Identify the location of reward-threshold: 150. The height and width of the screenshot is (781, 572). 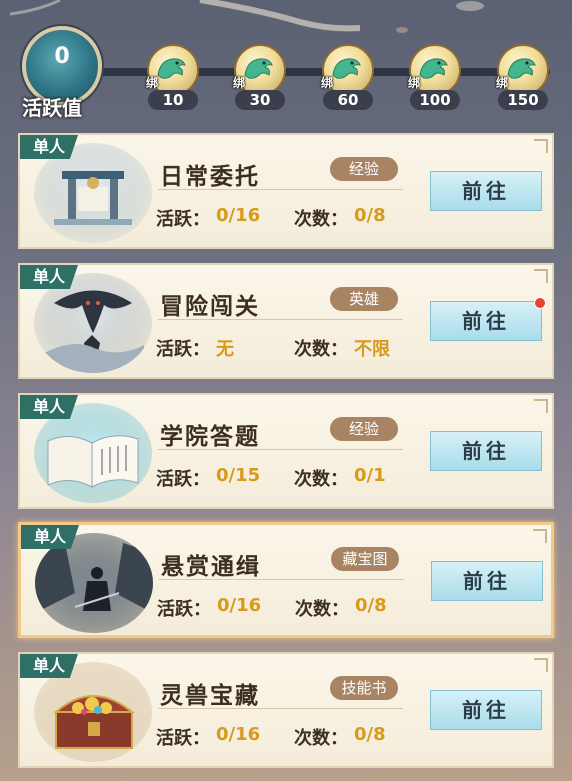
(523, 100).